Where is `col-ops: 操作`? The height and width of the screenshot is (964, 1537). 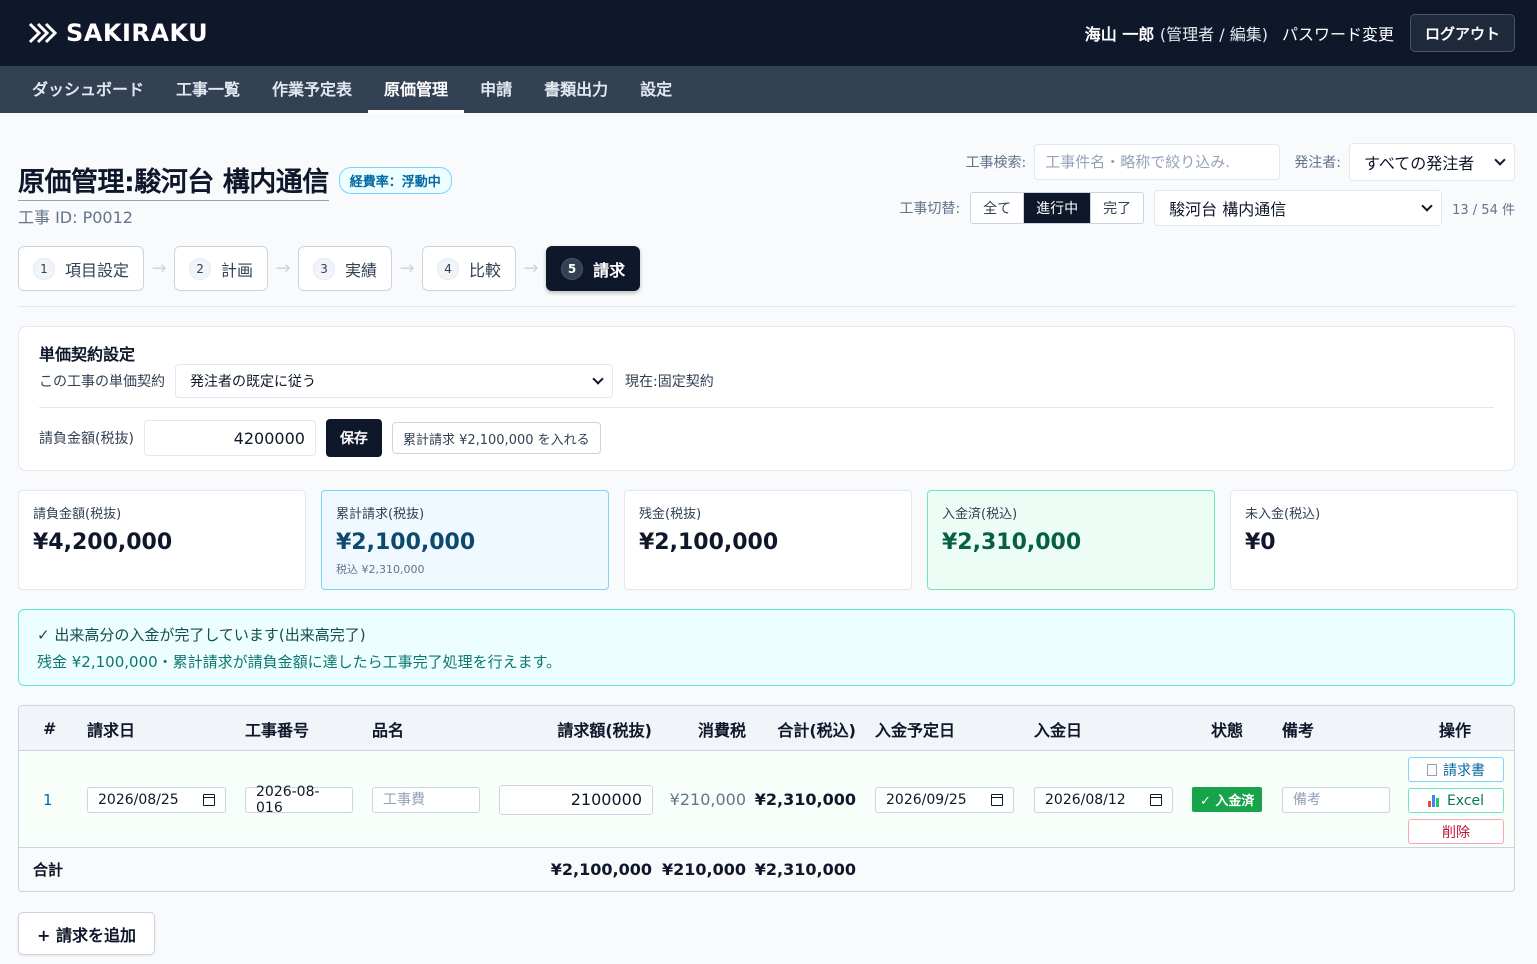
col-ops: 操作 is located at coordinates (1455, 730).